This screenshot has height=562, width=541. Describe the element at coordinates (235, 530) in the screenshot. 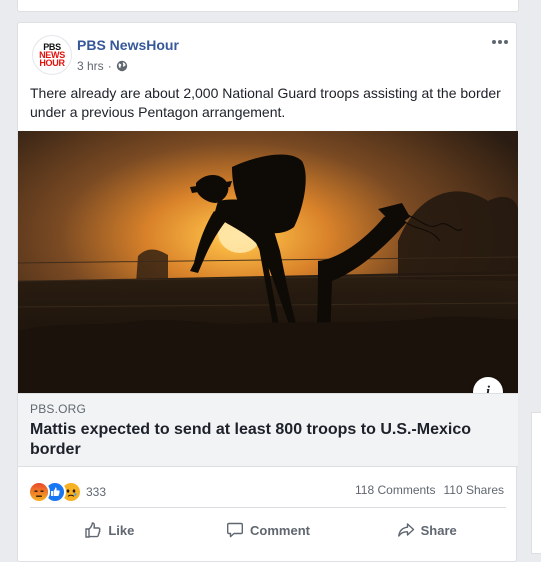

I see `comment-bubble-icon` at that location.